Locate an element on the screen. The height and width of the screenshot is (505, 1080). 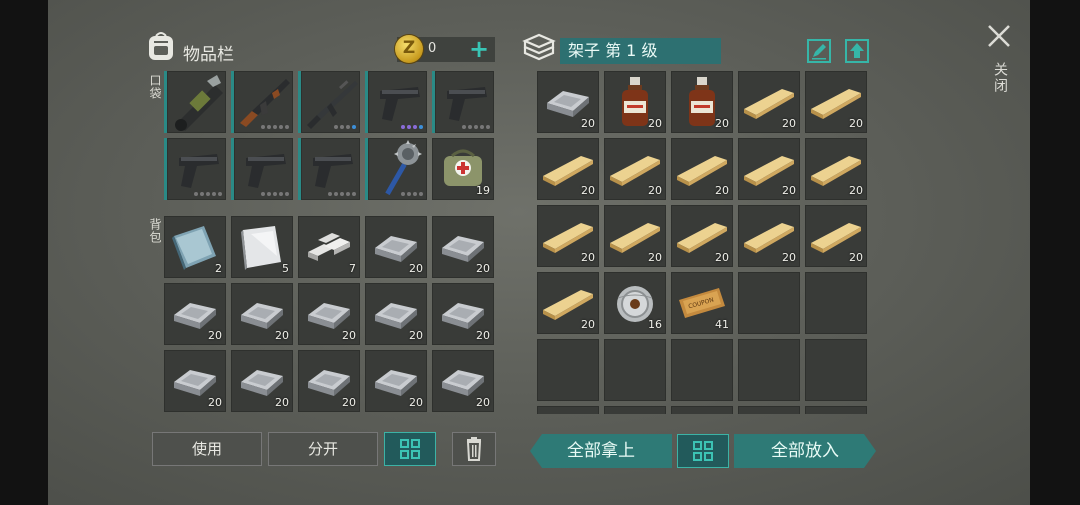
assault-rifle-icon is located at coordinates (265, 103).